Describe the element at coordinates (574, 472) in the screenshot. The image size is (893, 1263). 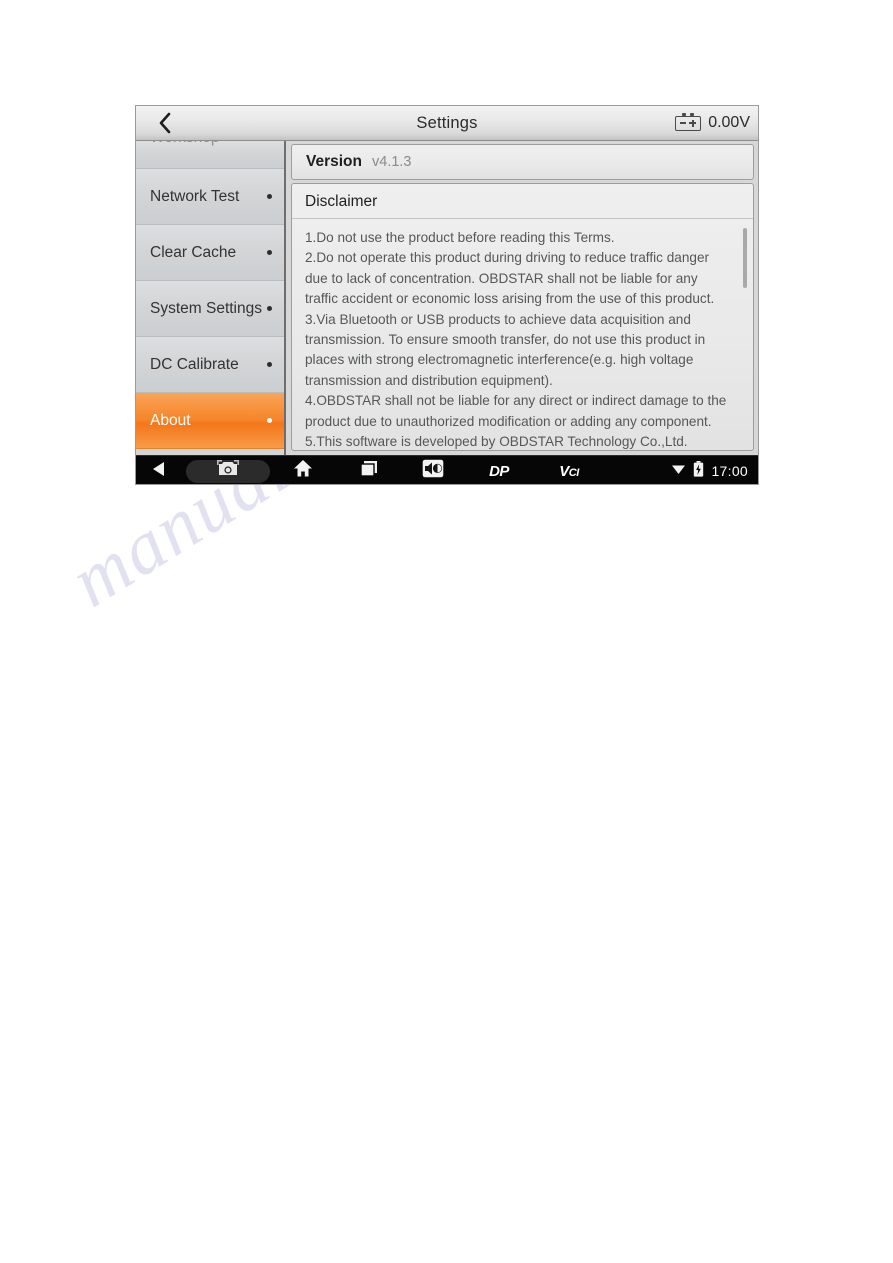
I see `vci-logo-sub: CI` at that location.